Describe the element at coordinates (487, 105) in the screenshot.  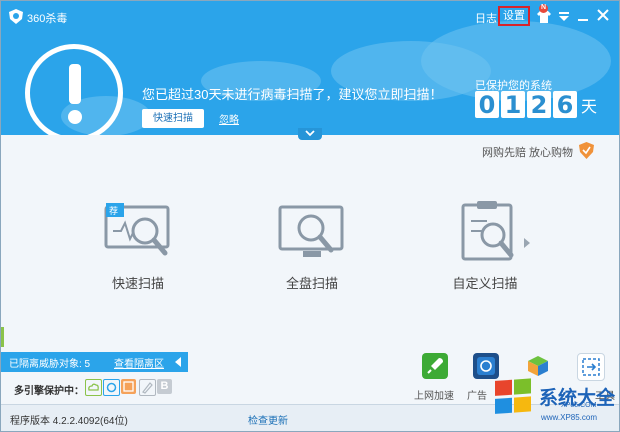
I see `protection-digit: 0` at that location.